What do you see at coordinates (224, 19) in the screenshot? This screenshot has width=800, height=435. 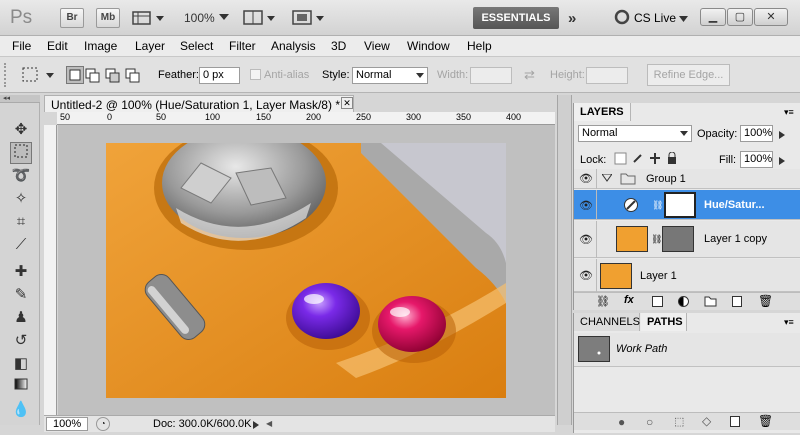 I see `zoom-dropdown-icon` at bounding box center [224, 19].